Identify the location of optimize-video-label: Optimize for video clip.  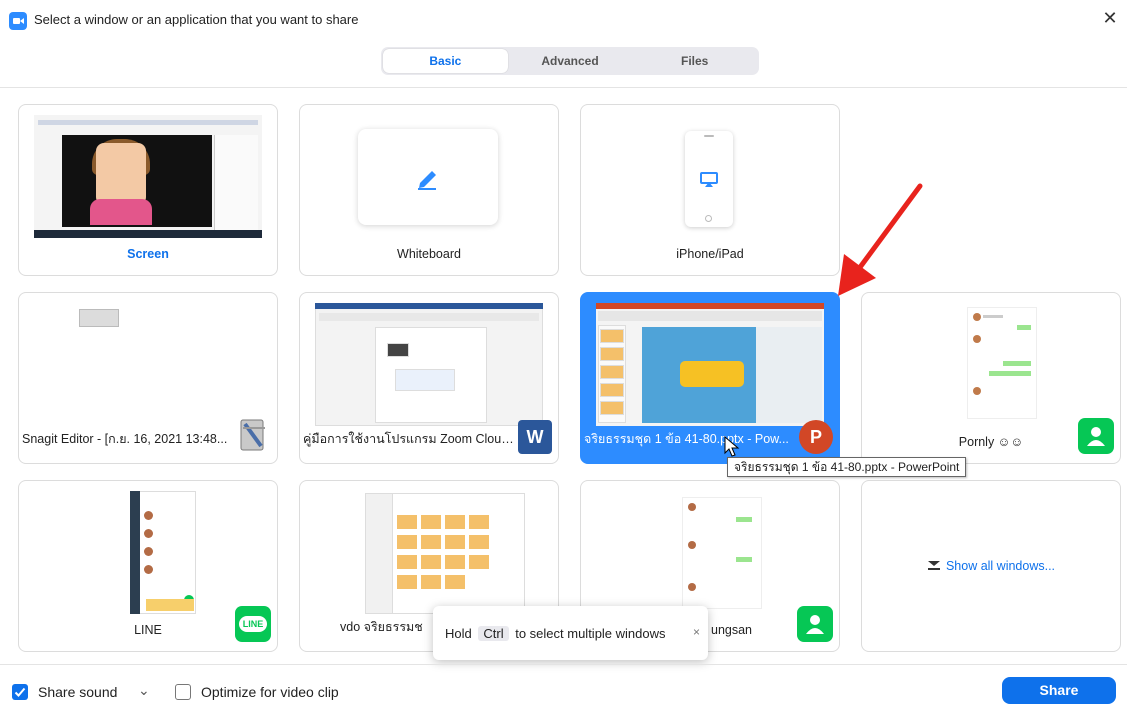
(270, 692).